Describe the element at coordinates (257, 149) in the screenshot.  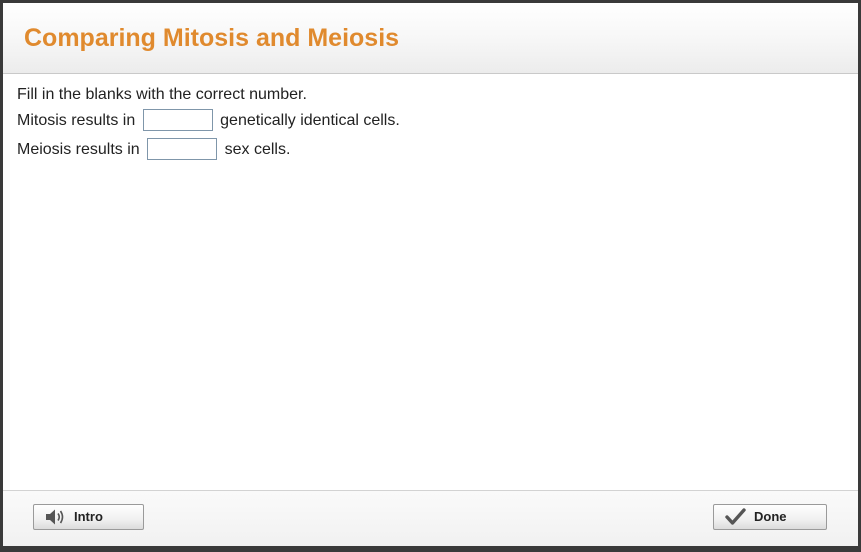
I see `question-text-after: sex cells.` at that location.